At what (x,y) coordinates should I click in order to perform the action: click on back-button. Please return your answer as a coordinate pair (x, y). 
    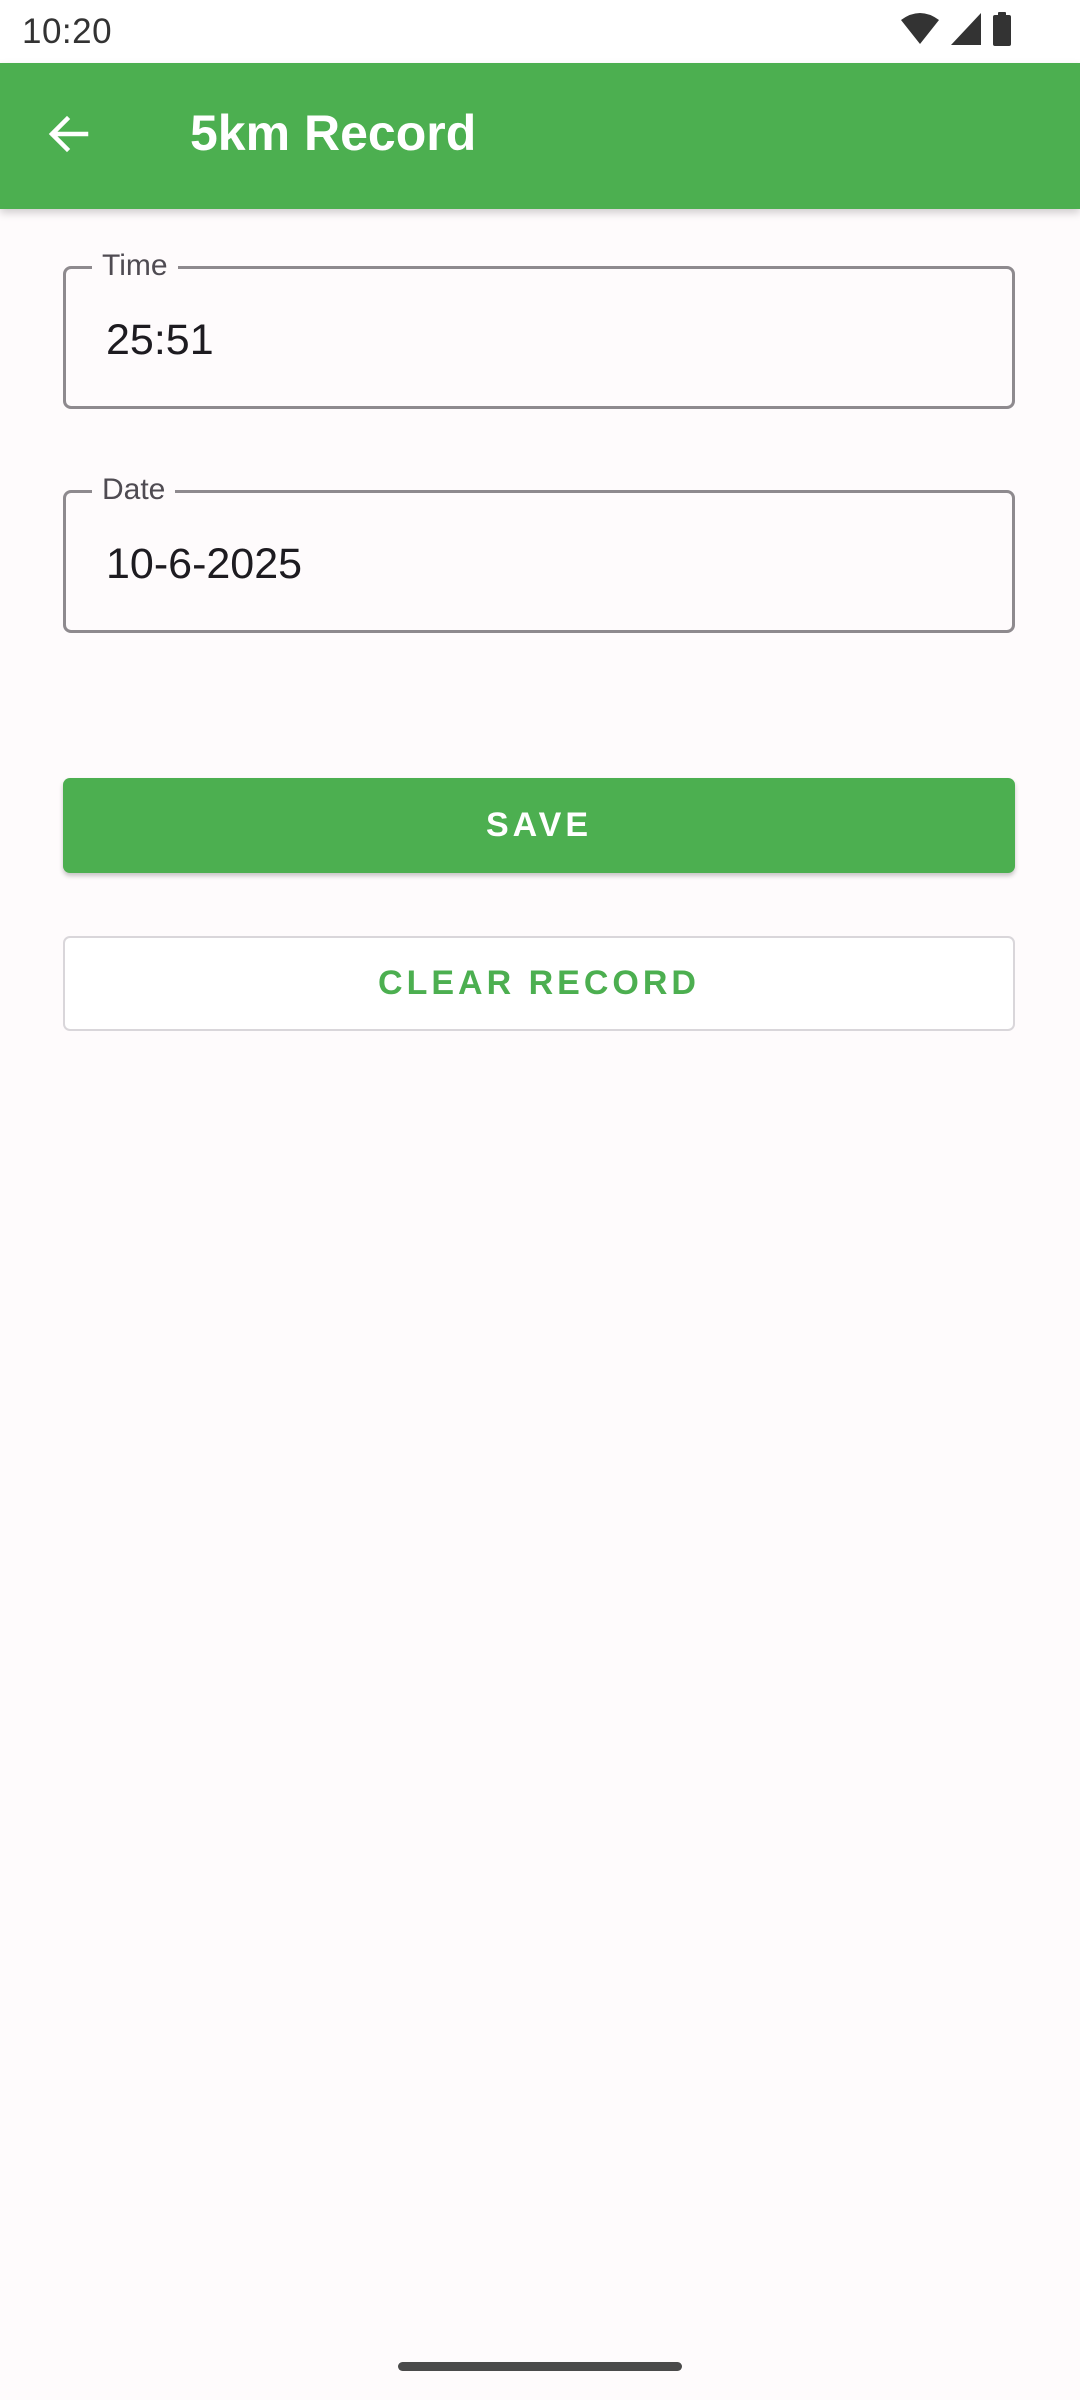
    Looking at the image, I should click on (68, 136).